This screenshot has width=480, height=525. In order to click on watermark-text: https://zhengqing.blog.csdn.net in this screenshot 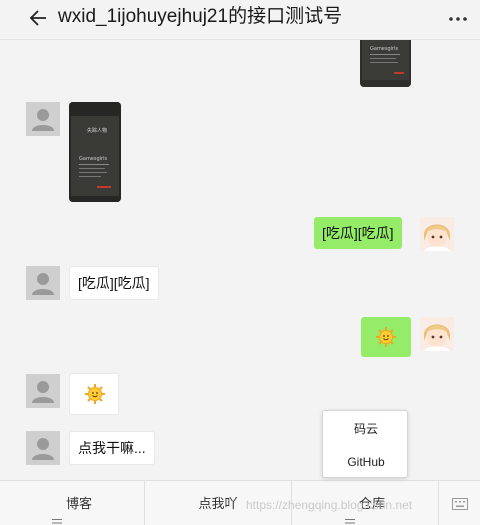, I will do `click(329, 505)`.